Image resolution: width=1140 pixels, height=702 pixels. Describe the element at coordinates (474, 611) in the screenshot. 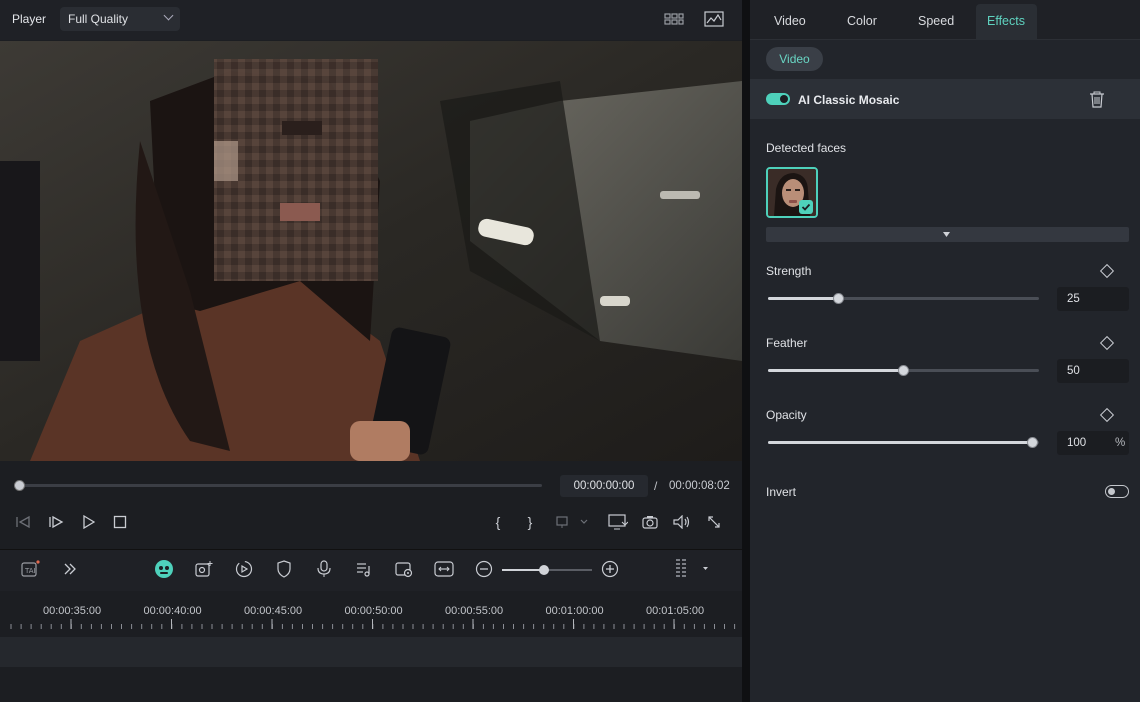

I see `ruler-time-label: 00:00:55:00` at that location.